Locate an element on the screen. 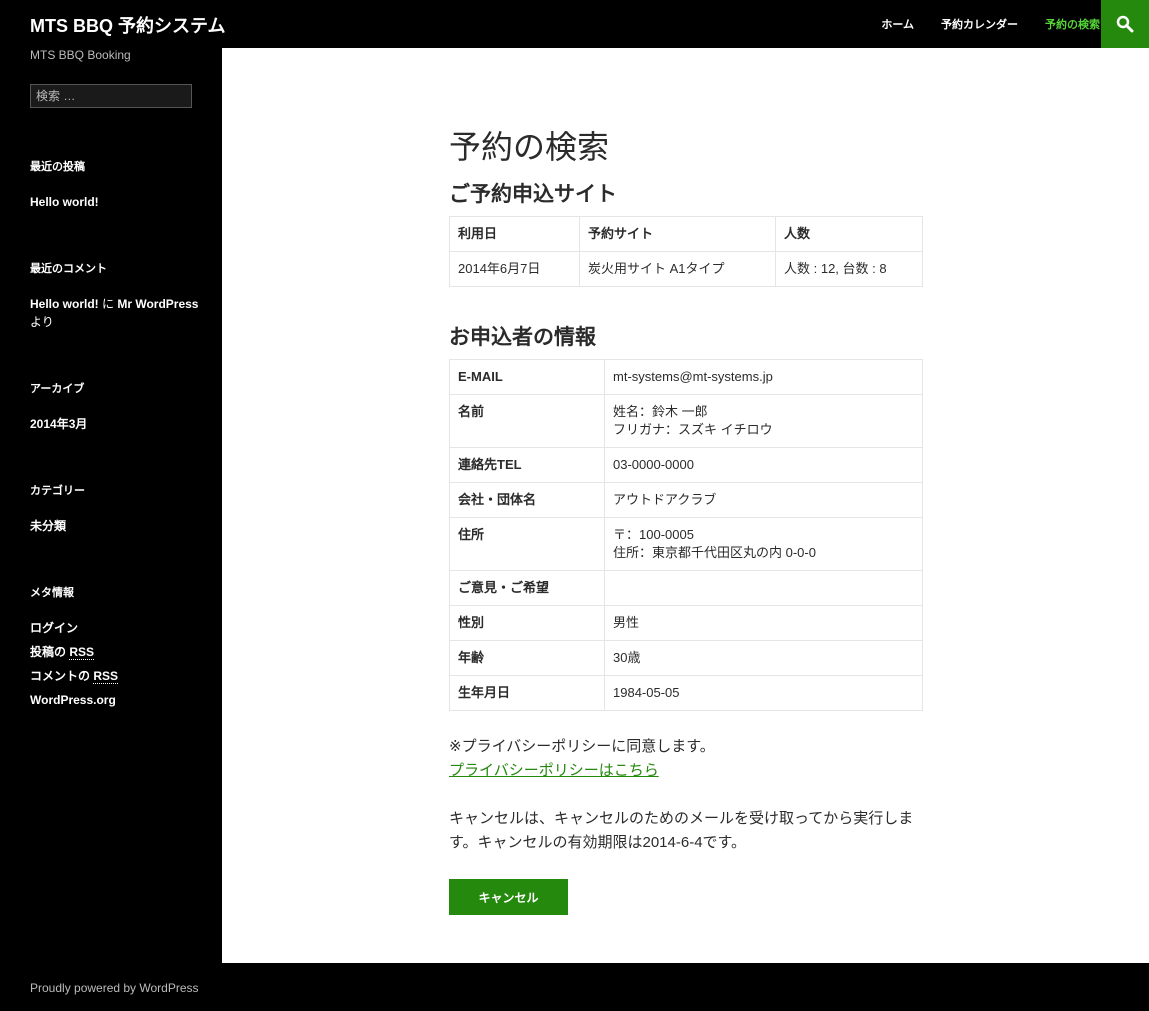 The image size is (1149, 1011). meta-wporg-link: WordPress.org is located at coordinates (115, 700).